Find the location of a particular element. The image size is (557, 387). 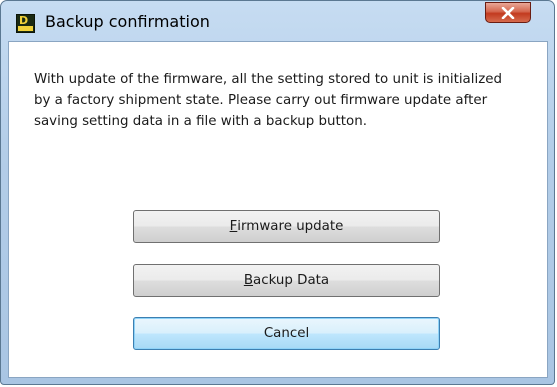

title-bar: D Backup confirmation is located at coordinates (277, 21).